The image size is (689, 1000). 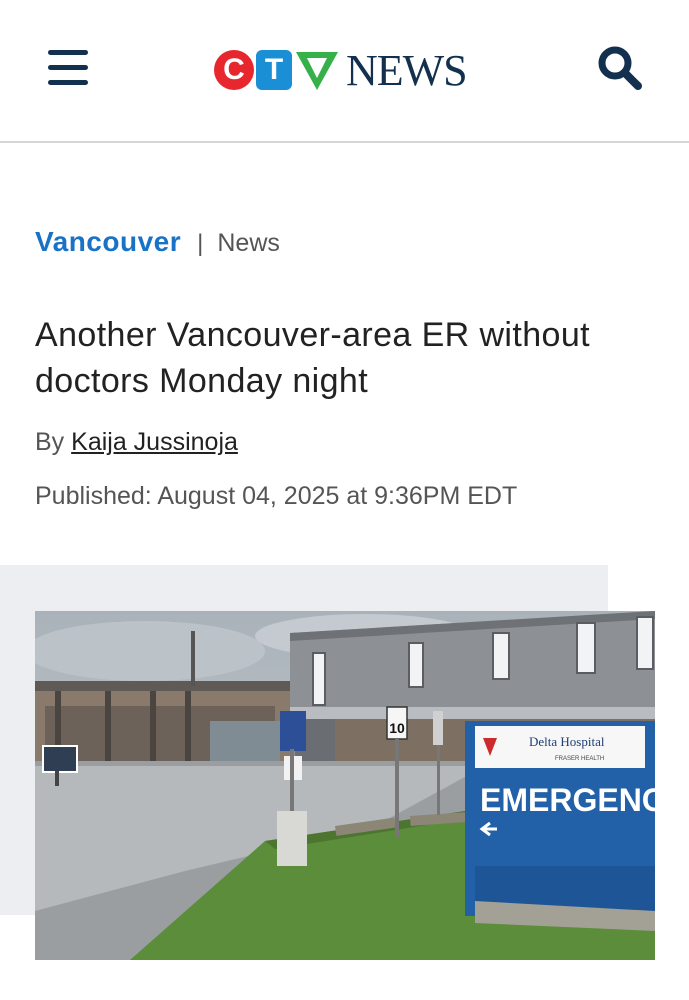 What do you see at coordinates (68, 68) in the screenshot?
I see `hamburger-menu-icon` at bounding box center [68, 68].